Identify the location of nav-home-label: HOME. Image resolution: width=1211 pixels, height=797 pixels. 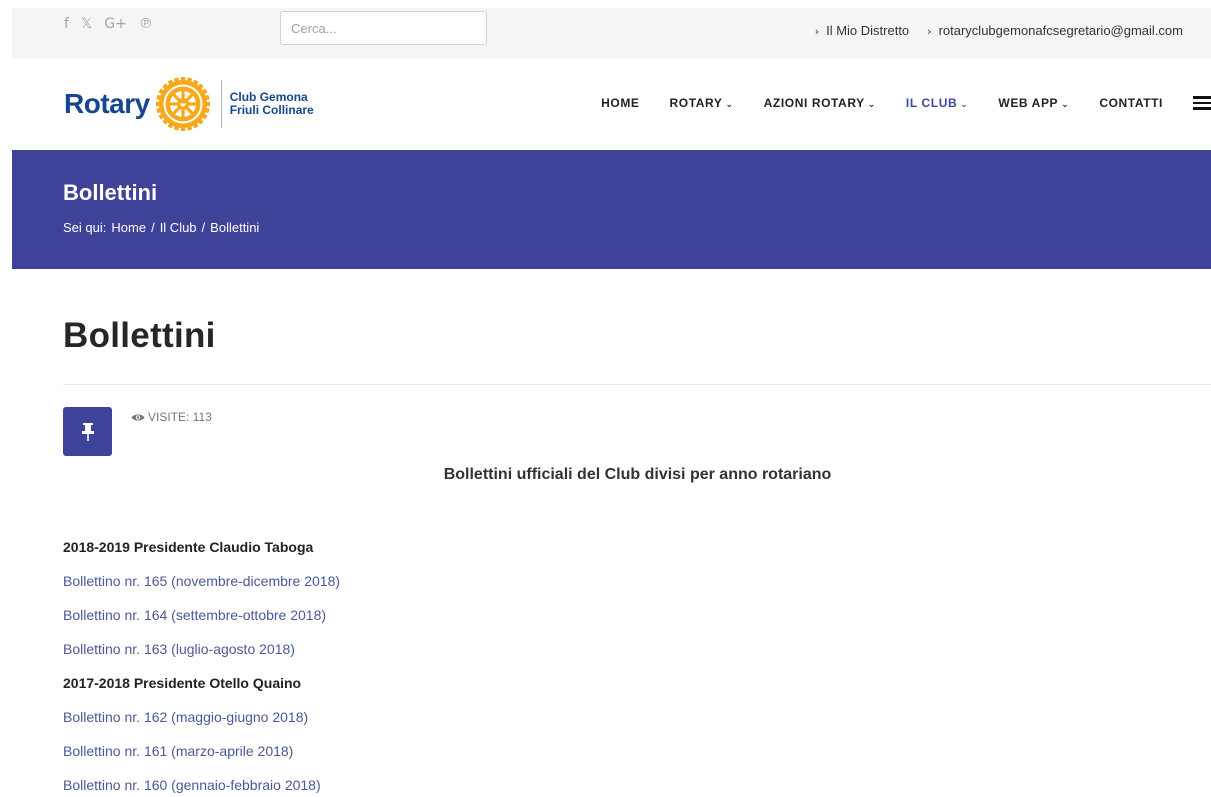
(620, 103).